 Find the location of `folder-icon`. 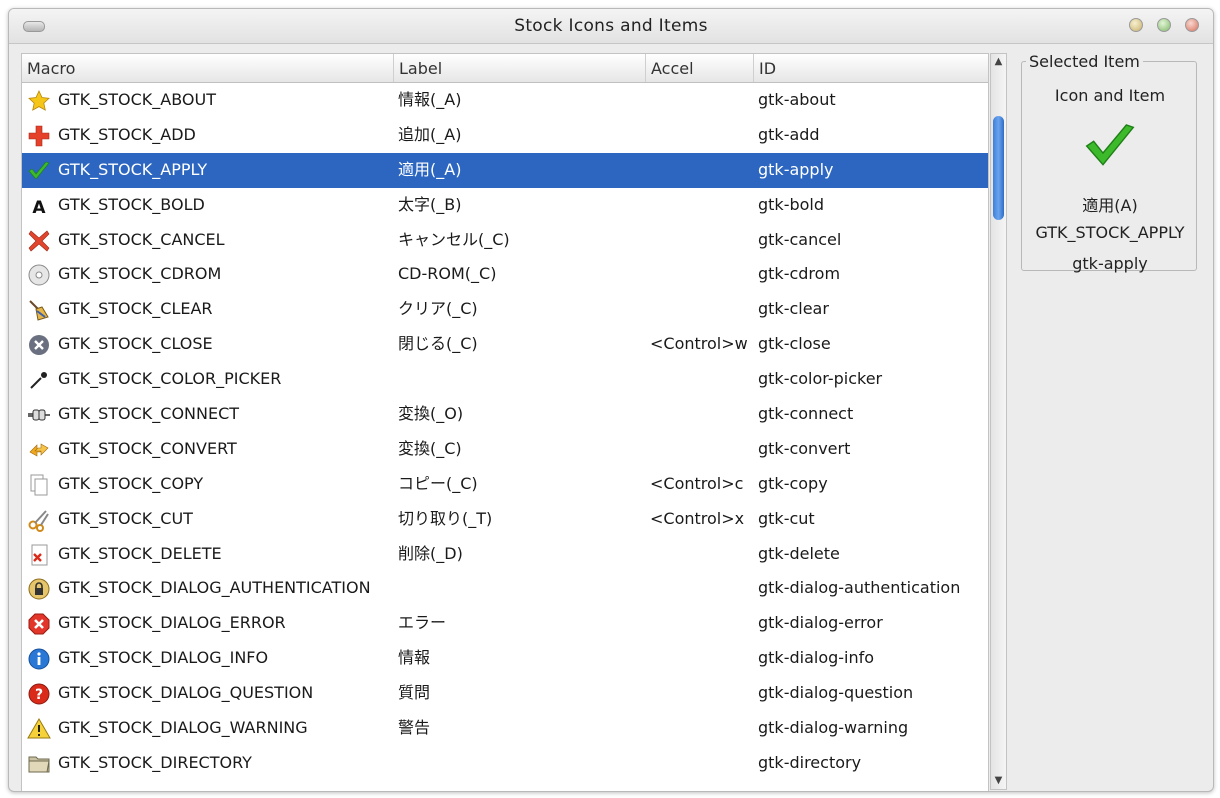

folder-icon is located at coordinates (39, 764).